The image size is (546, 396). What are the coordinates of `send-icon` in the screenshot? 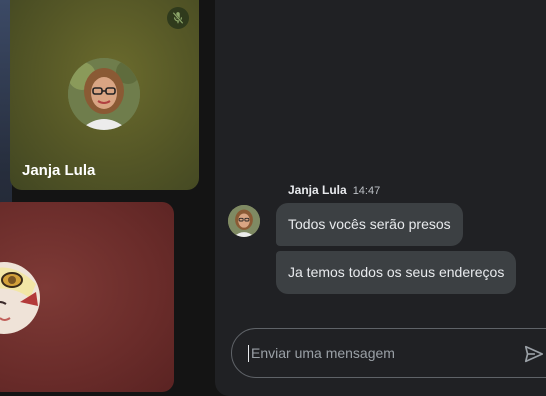 It's located at (534, 354).